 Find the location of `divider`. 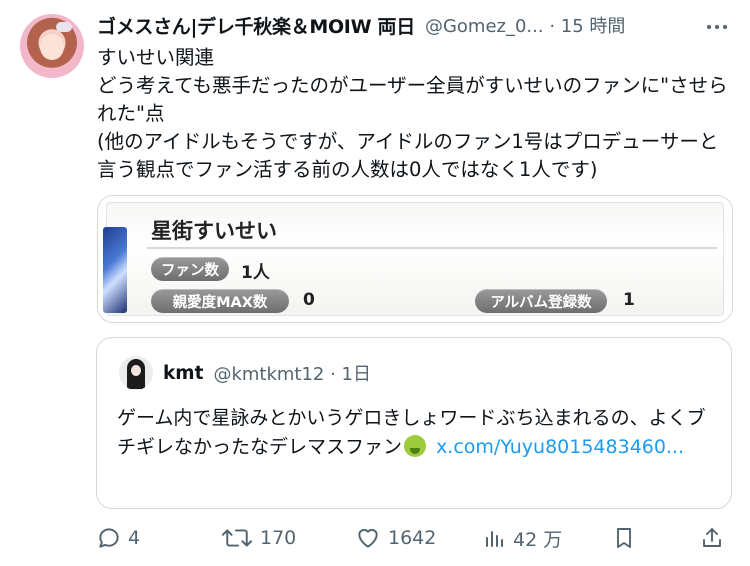

divider is located at coordinates (432, 248).